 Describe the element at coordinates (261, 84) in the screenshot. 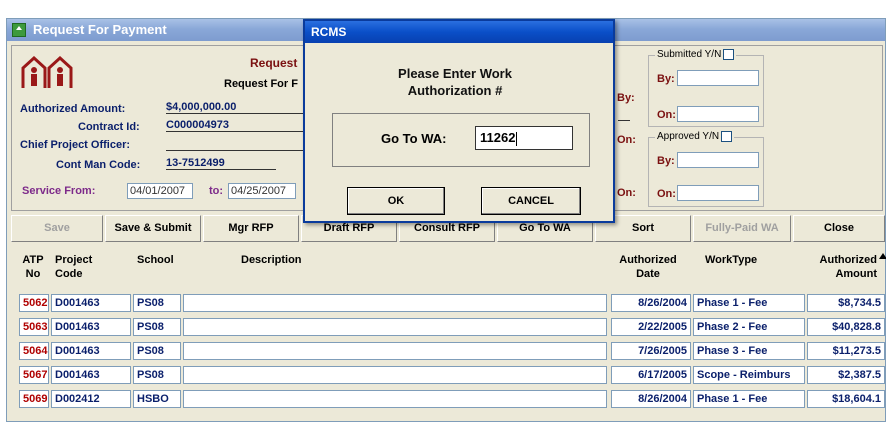

I see `request-subtitle: Request For F` at that location.